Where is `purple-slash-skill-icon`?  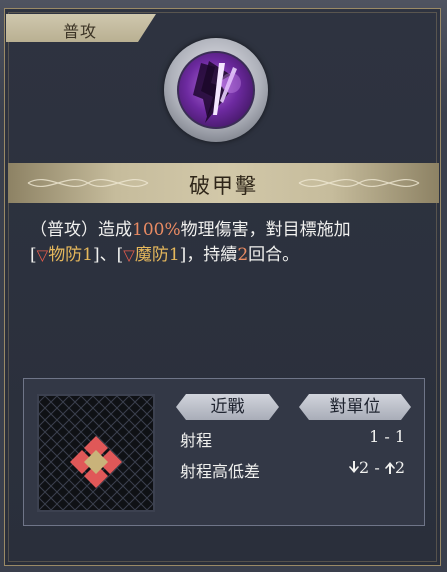
purple-slash-skill-icon is located at coordinates (216, 90).